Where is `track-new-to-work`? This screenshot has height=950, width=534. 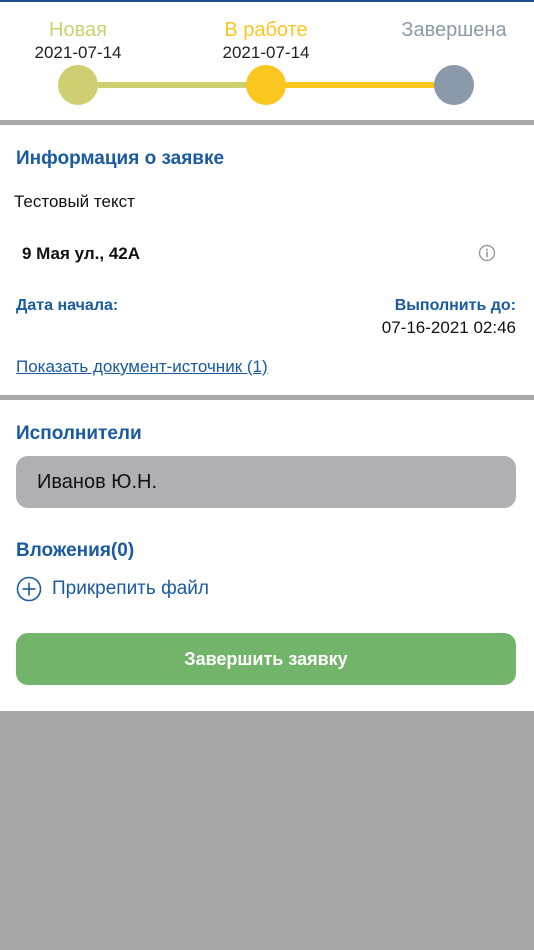 track-new-to-work is located at coordinates (183, 85).